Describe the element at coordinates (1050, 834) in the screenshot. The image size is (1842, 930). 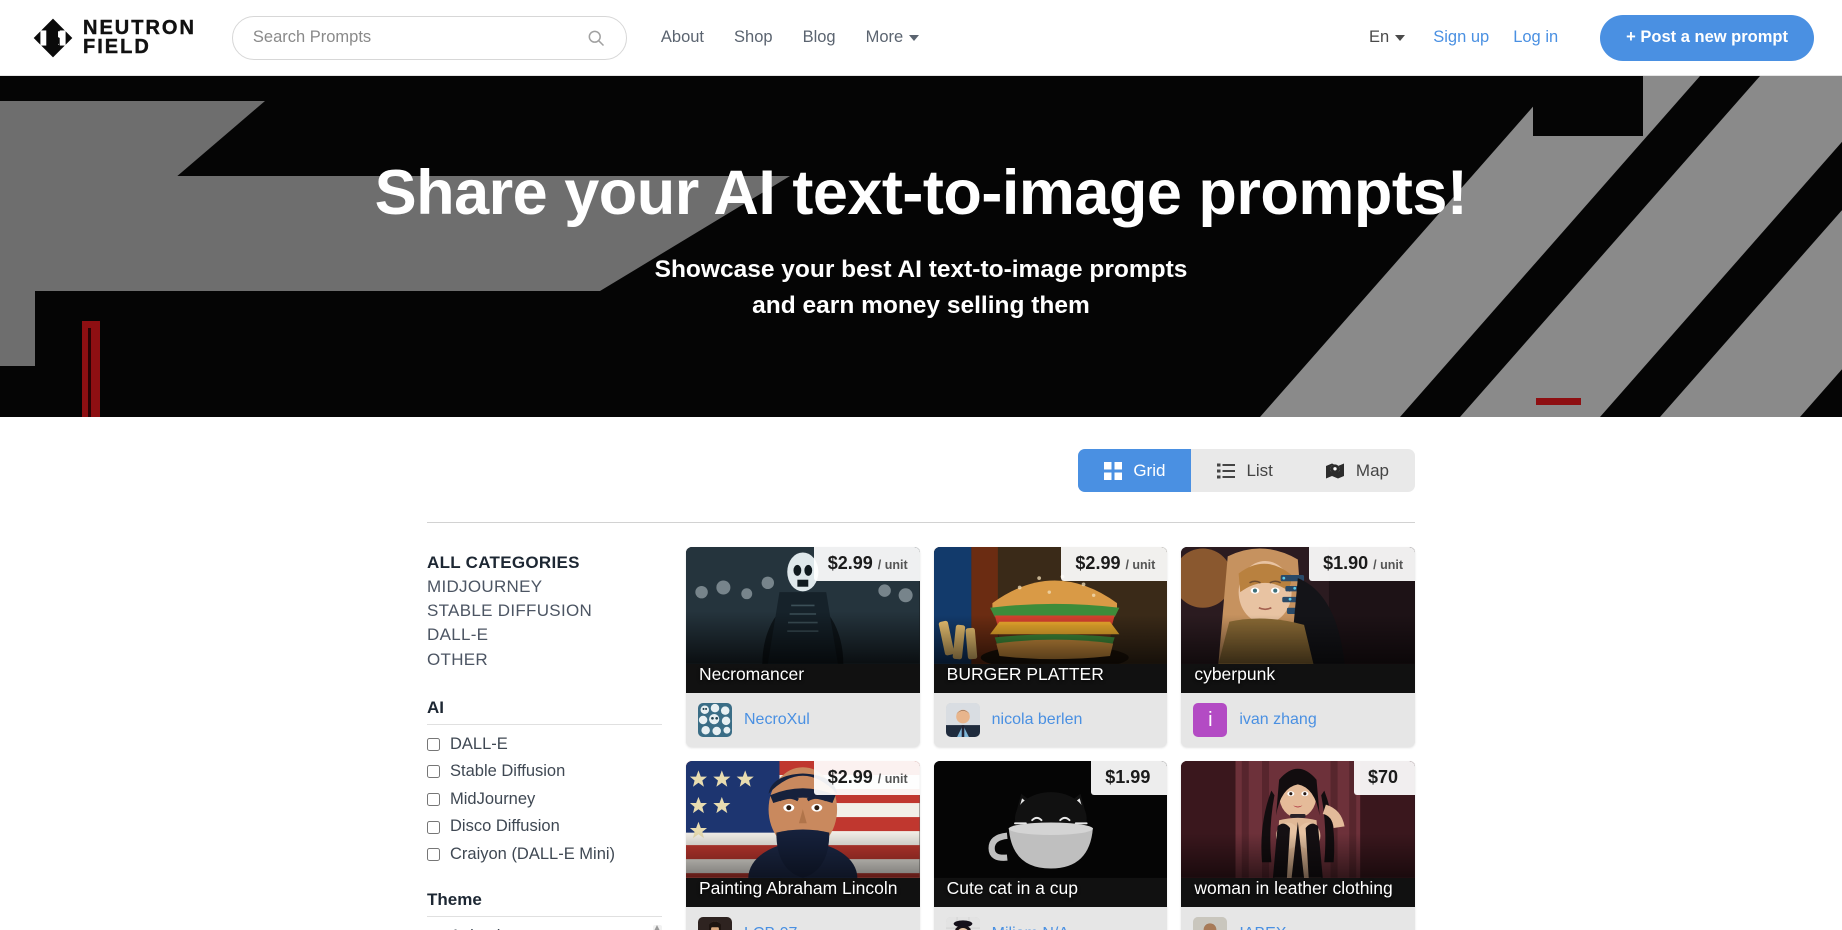
I see `card-image: $1.99 Cute cat in a cup` at that location.